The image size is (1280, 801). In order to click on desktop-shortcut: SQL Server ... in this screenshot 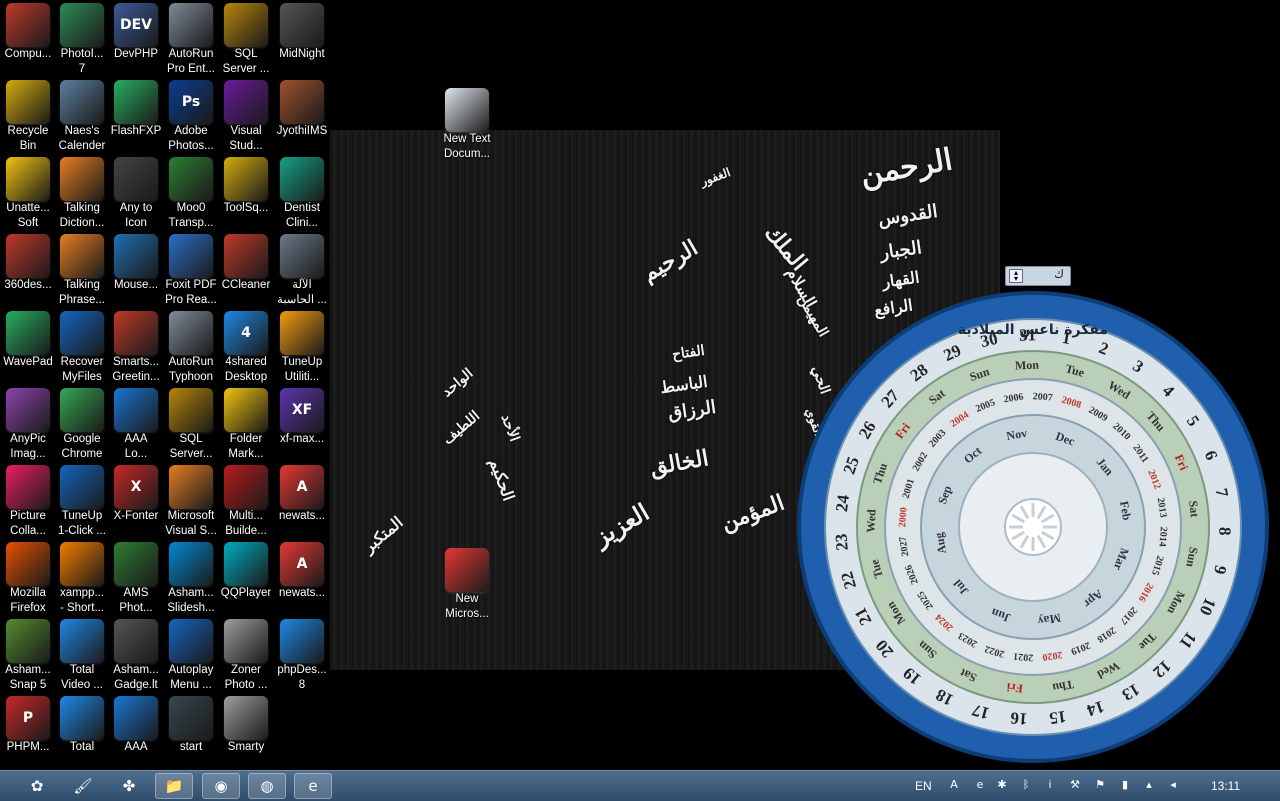, I will do `click(246, 37)`.